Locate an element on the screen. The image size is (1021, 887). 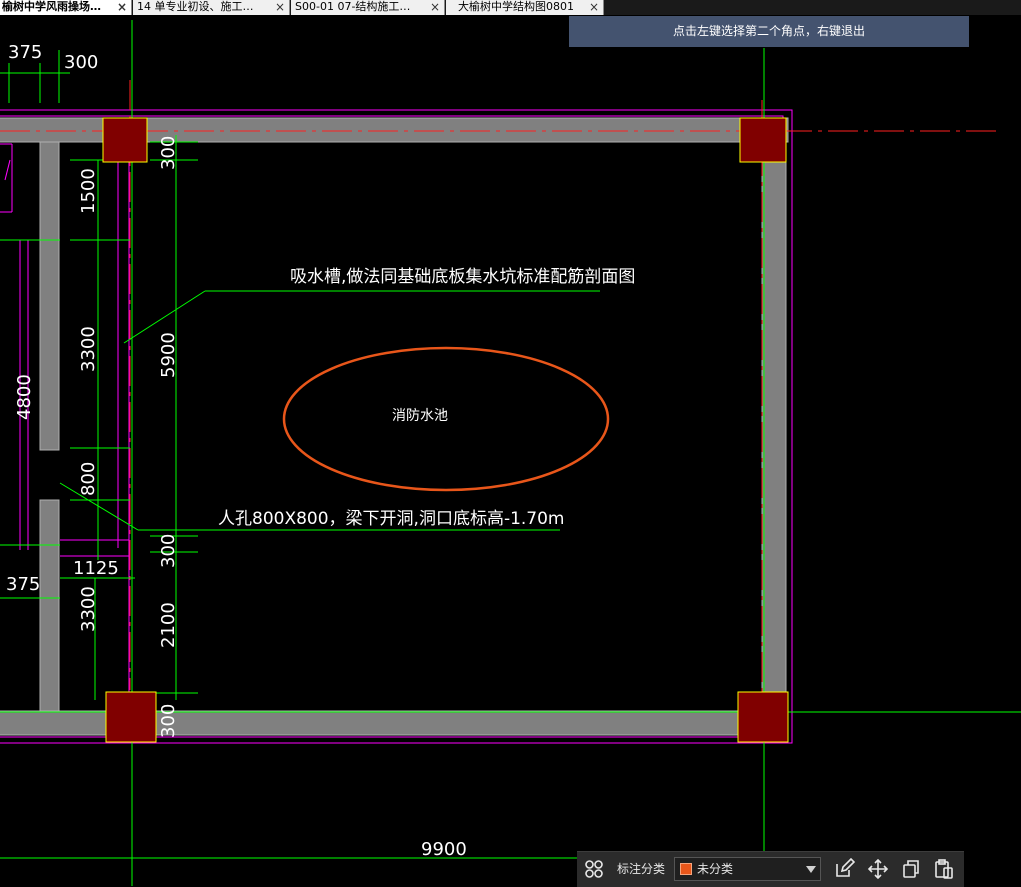
annotation-category-select: 未分类 is located at coordinates (747, 869).